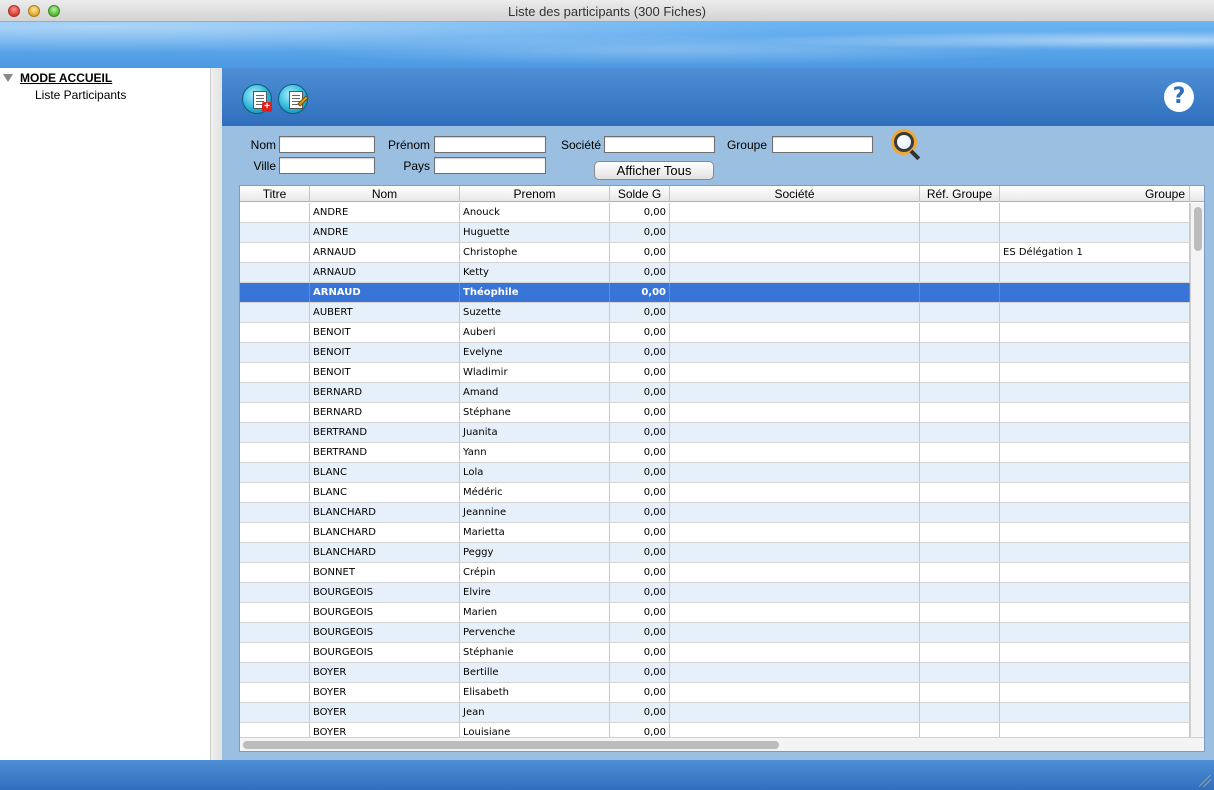 The width and height of the screenshot is (1214, 790). I want to click on column-header-societe: Société, so click(795, 194).